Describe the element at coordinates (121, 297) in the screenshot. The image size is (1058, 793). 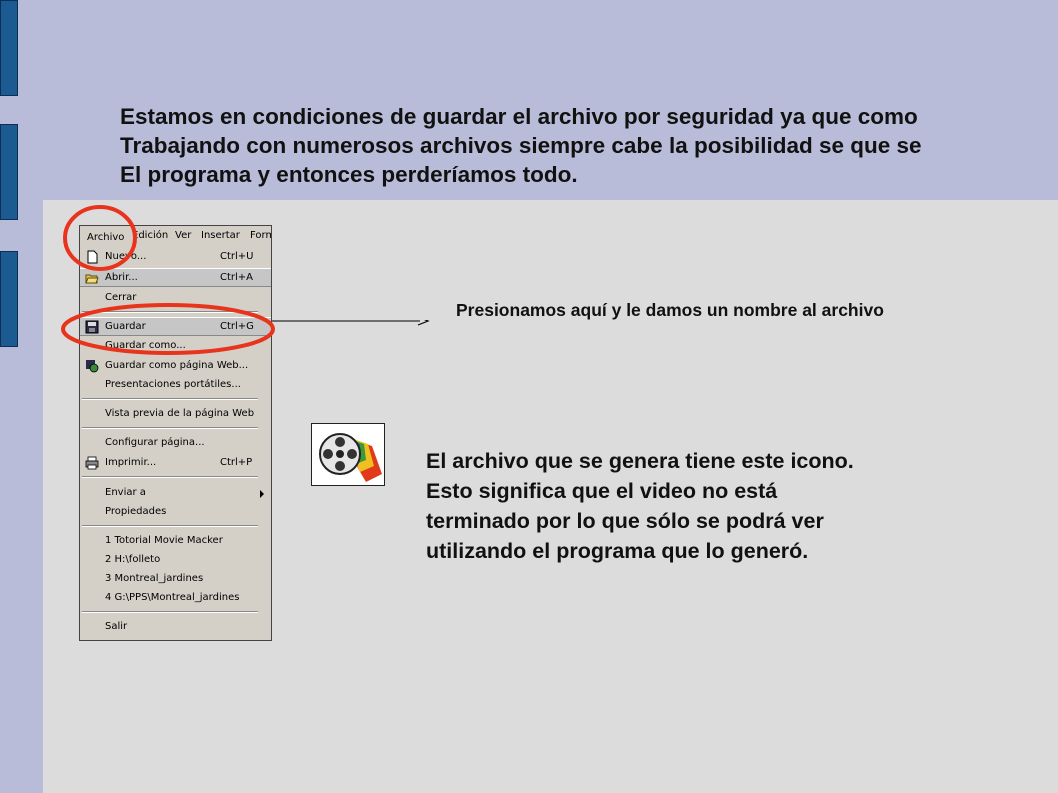
I see `menu-item-label: Cerrar` at that location.